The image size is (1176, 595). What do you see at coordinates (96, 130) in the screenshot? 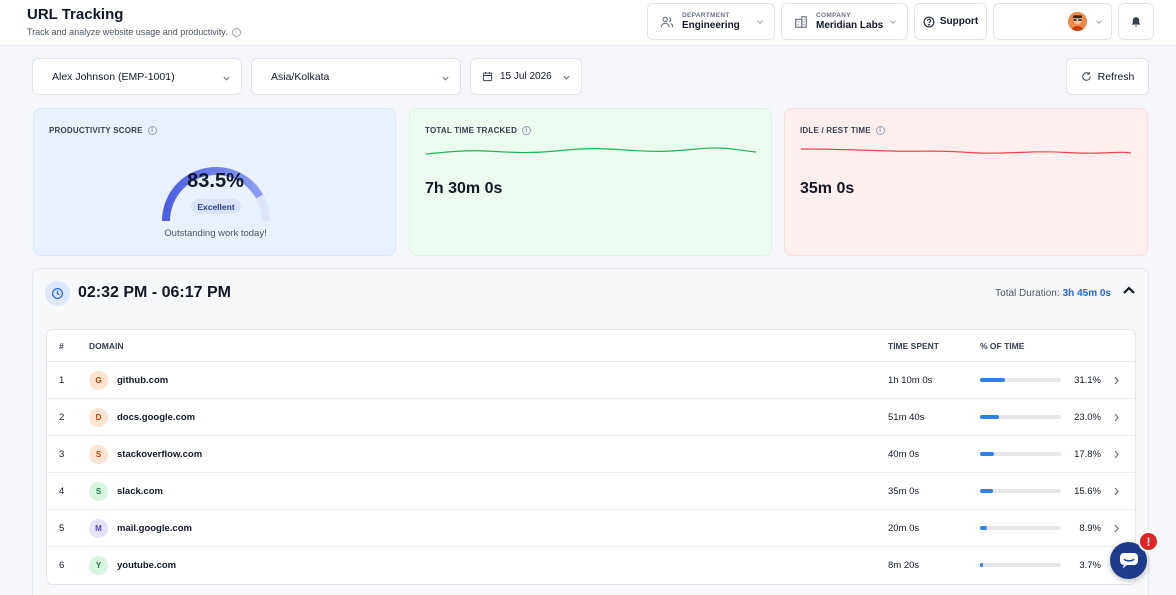
I see `productivity-title-text: PRODUCTIVITY SCORE` at bounding box center [96, 130].